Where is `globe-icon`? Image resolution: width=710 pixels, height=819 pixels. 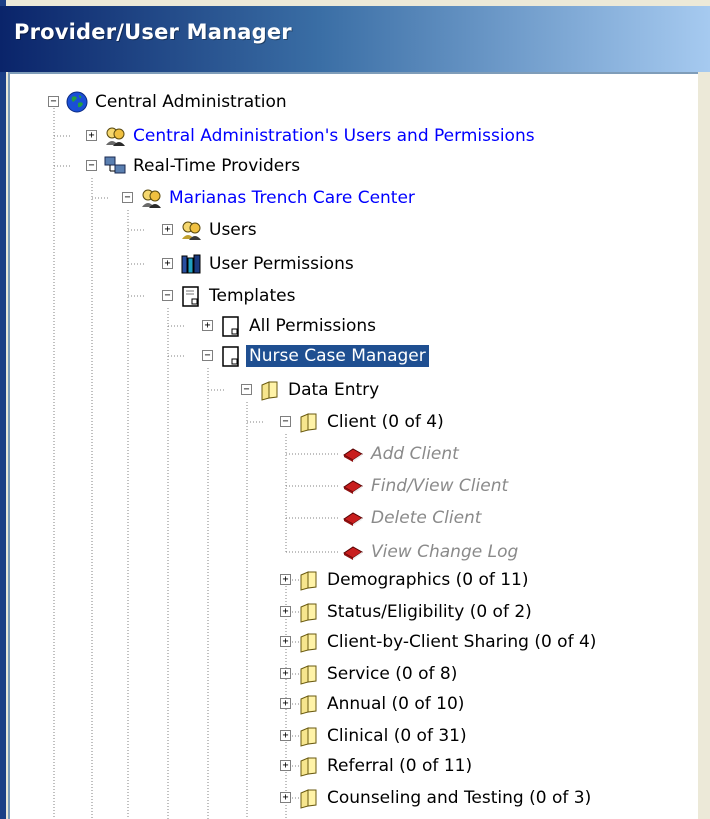
globe-icon is located at coordinates (77, 102).